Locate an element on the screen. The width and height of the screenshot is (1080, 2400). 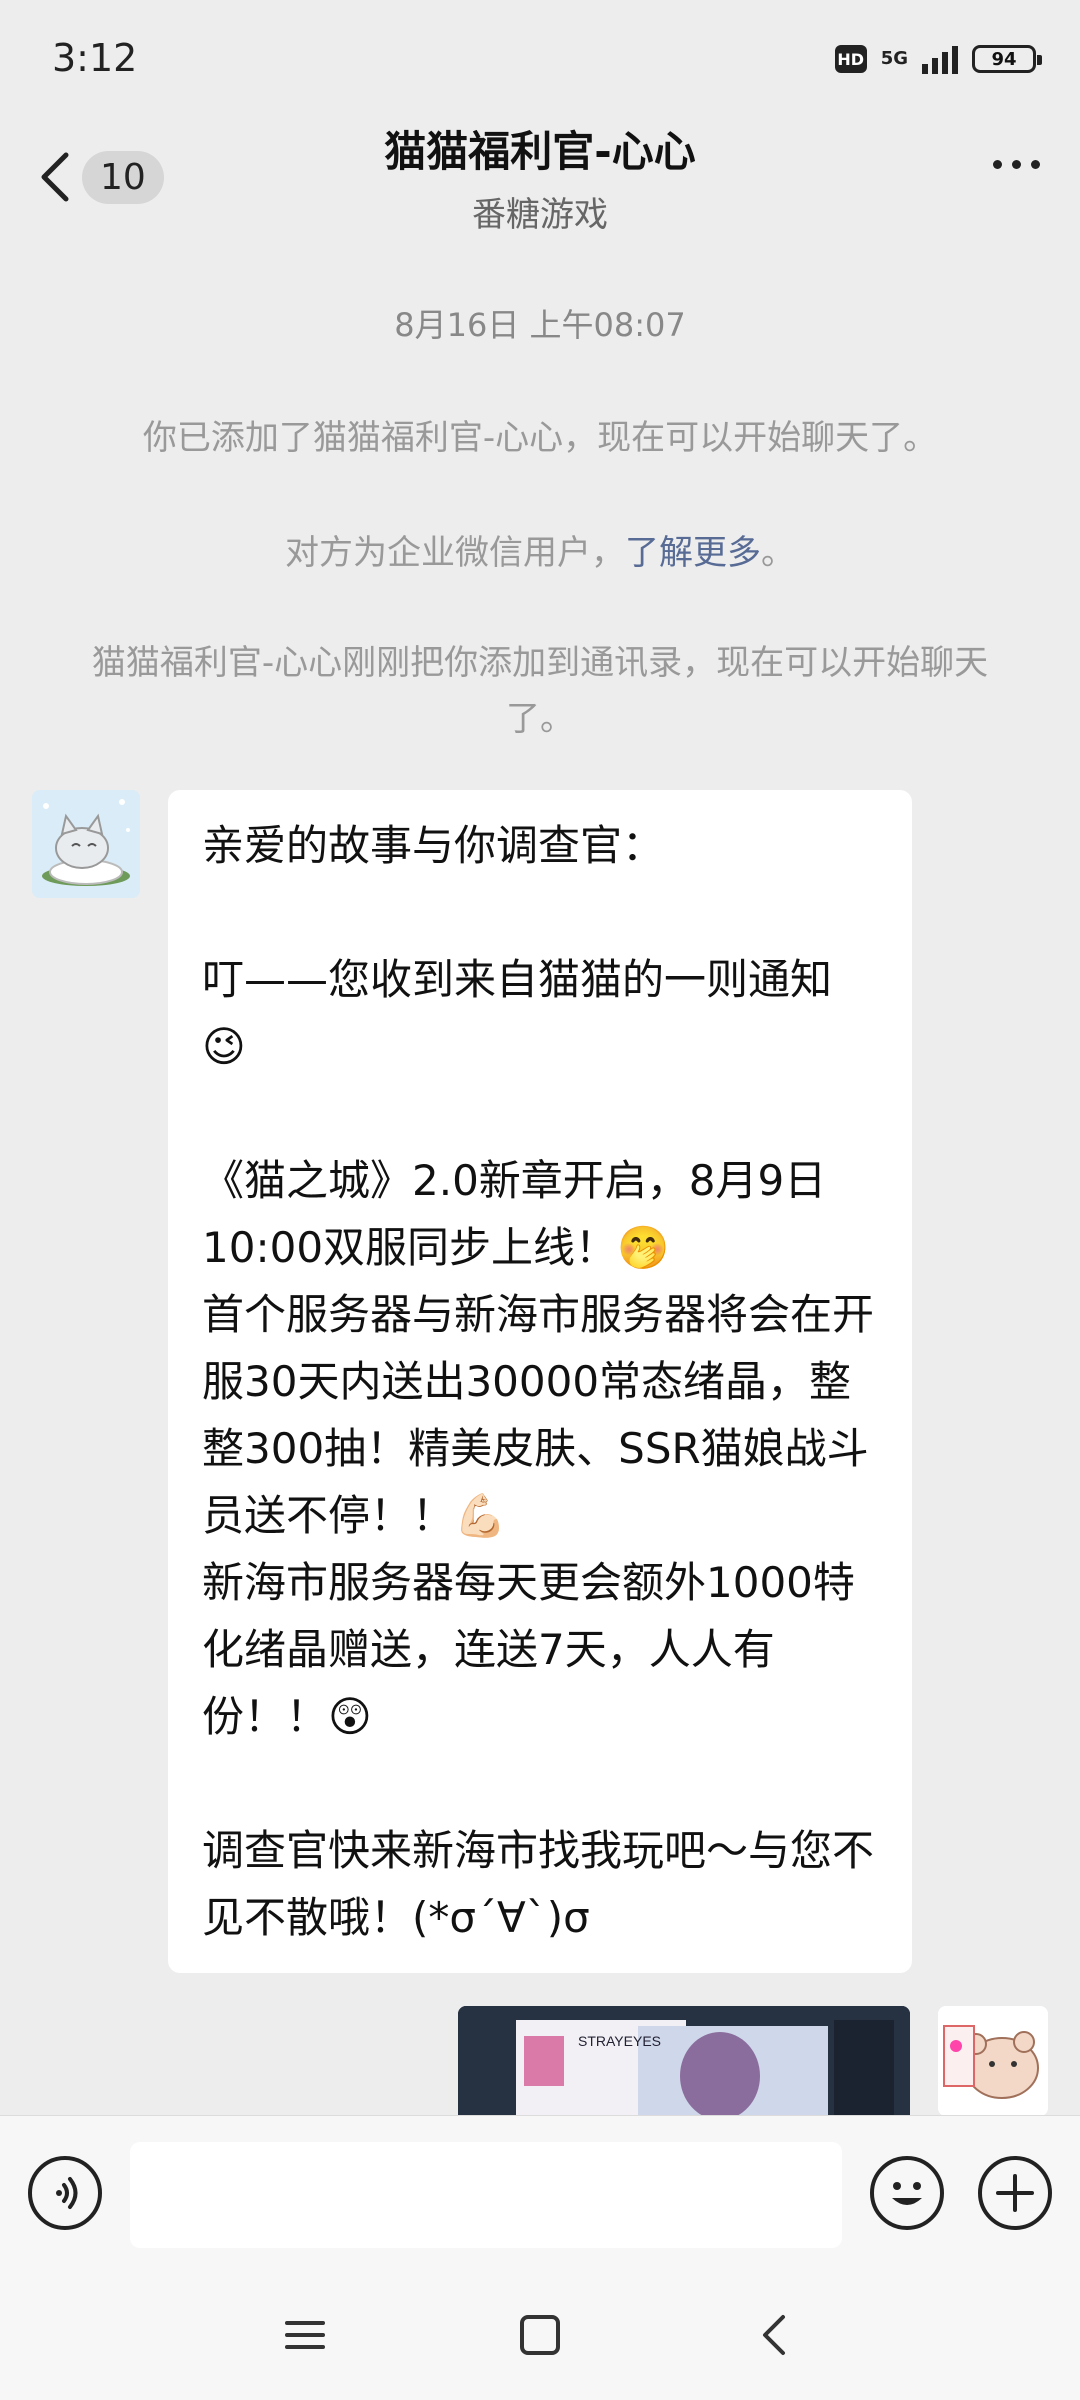
bear-avatar-icon is located at coordinates (993, 2060).